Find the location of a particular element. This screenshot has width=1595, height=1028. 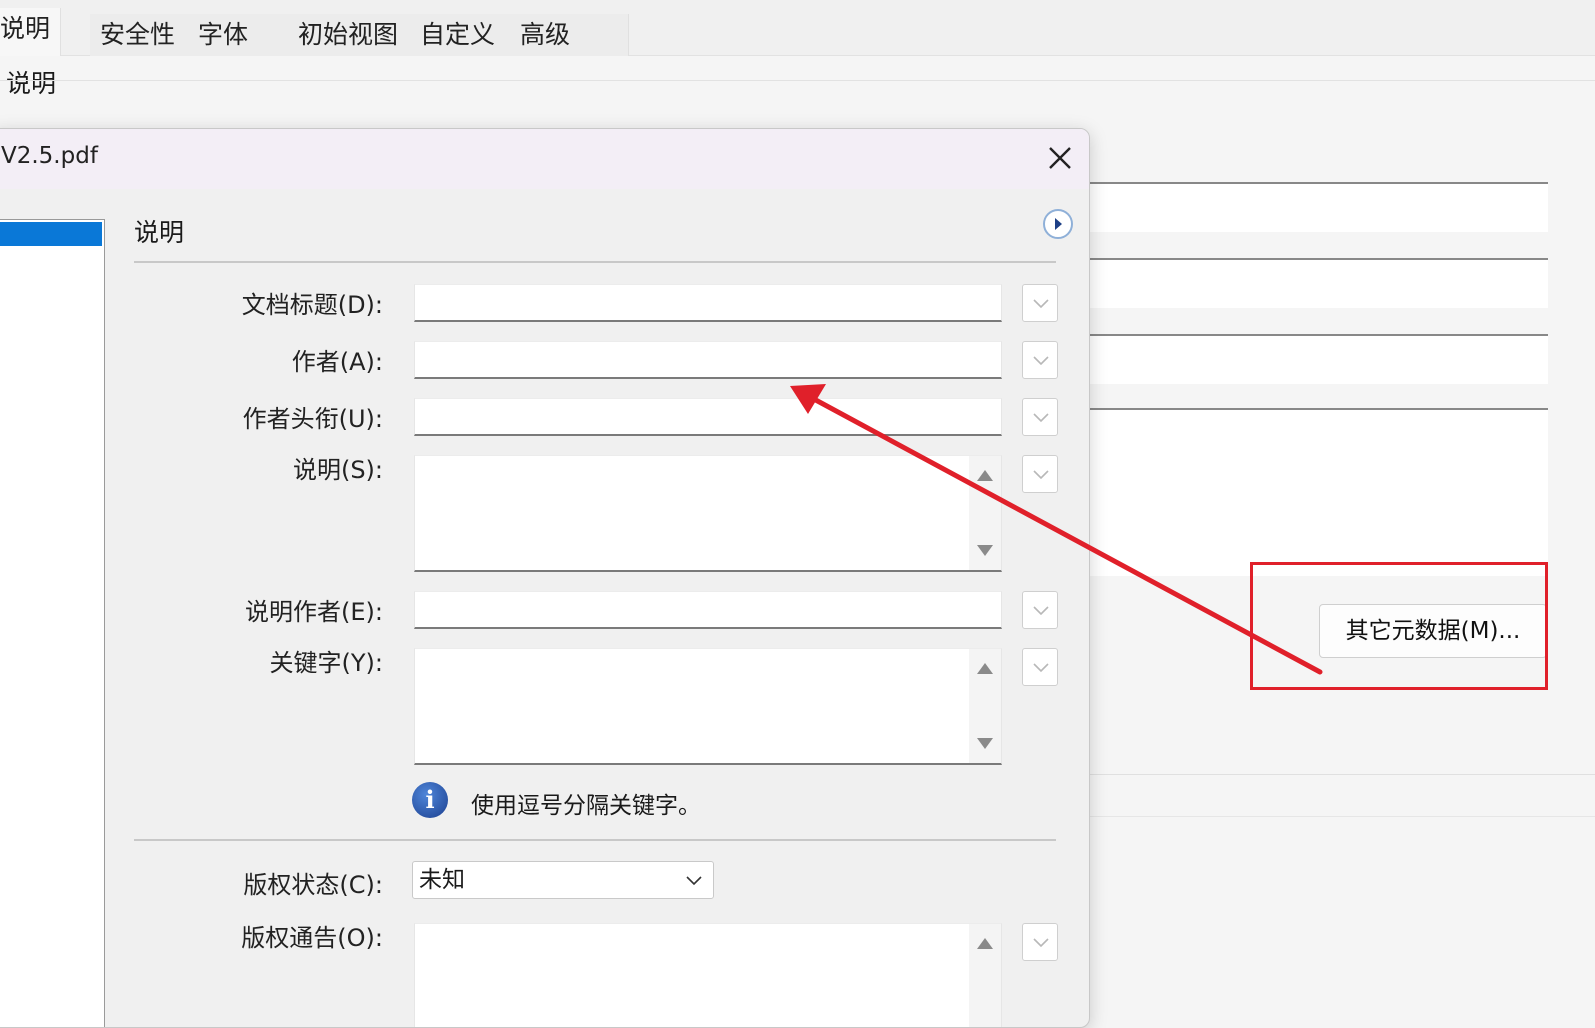

close-button is located at coordinates (1060, 158).